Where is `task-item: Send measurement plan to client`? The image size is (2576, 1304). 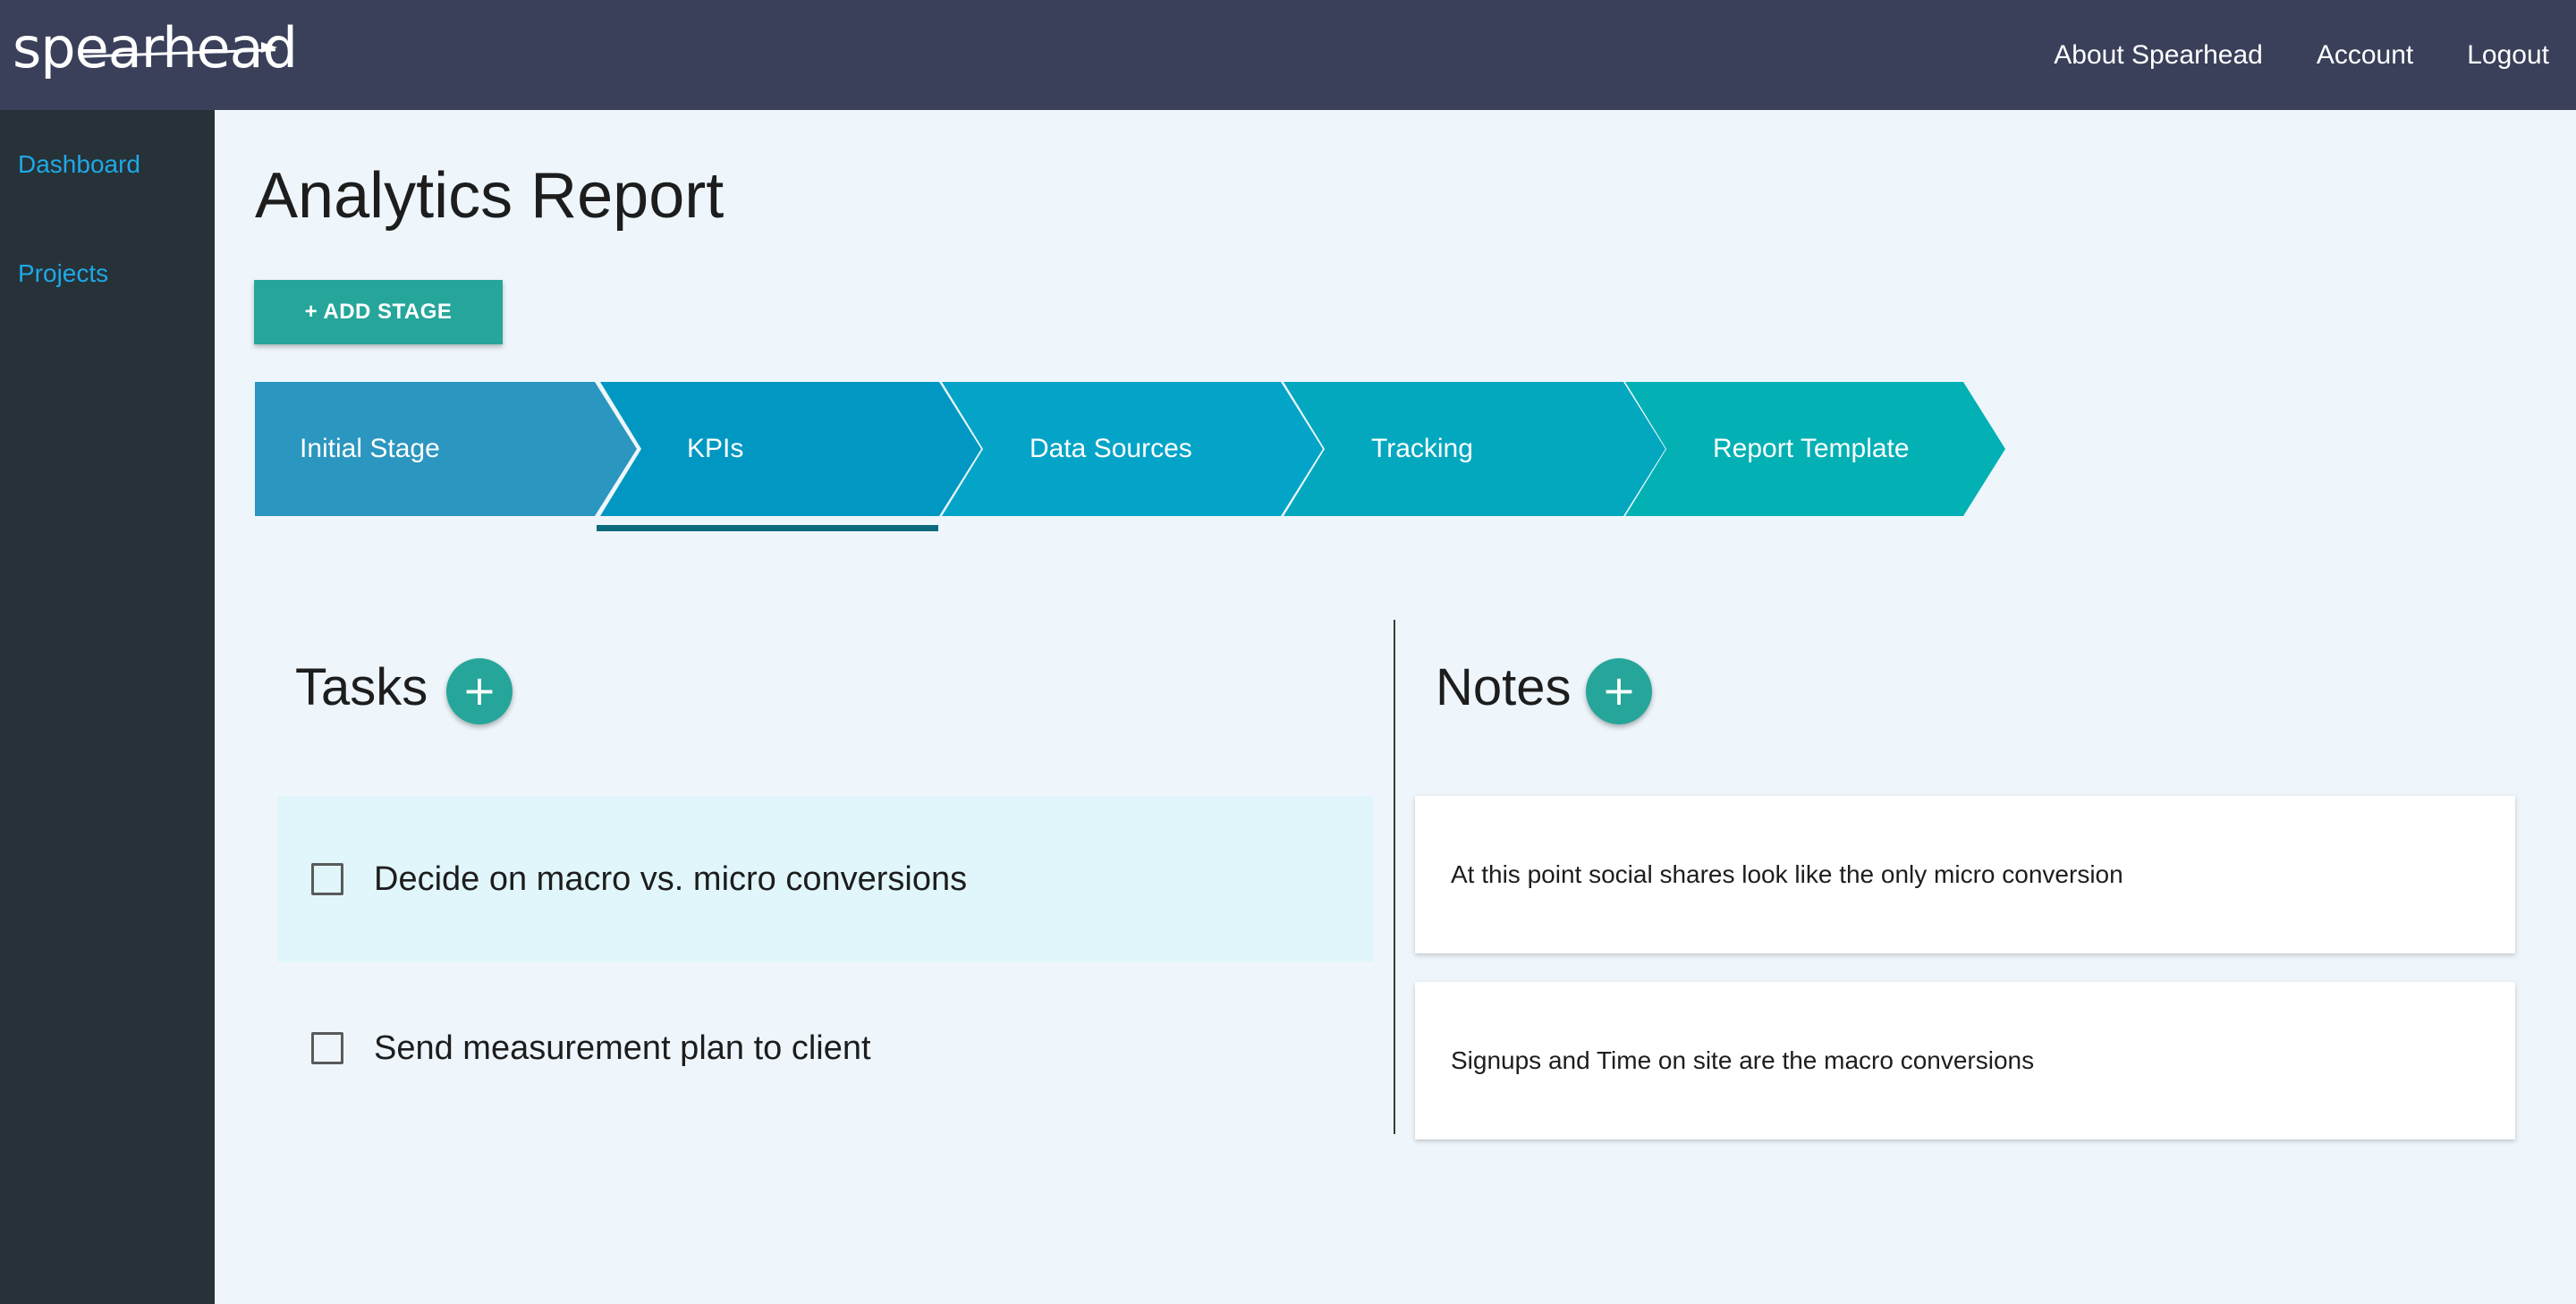 task-item: Send measurement plan to client is located at coordinates (825, 1048).